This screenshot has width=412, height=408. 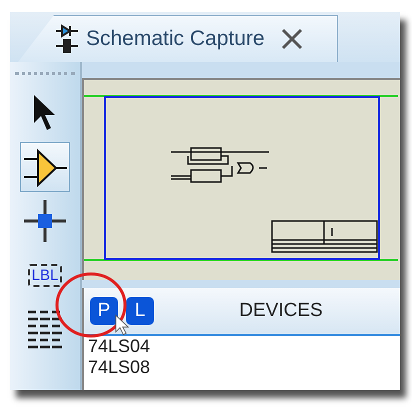 I want to click on library-button: P, so click(x=104, y=311).